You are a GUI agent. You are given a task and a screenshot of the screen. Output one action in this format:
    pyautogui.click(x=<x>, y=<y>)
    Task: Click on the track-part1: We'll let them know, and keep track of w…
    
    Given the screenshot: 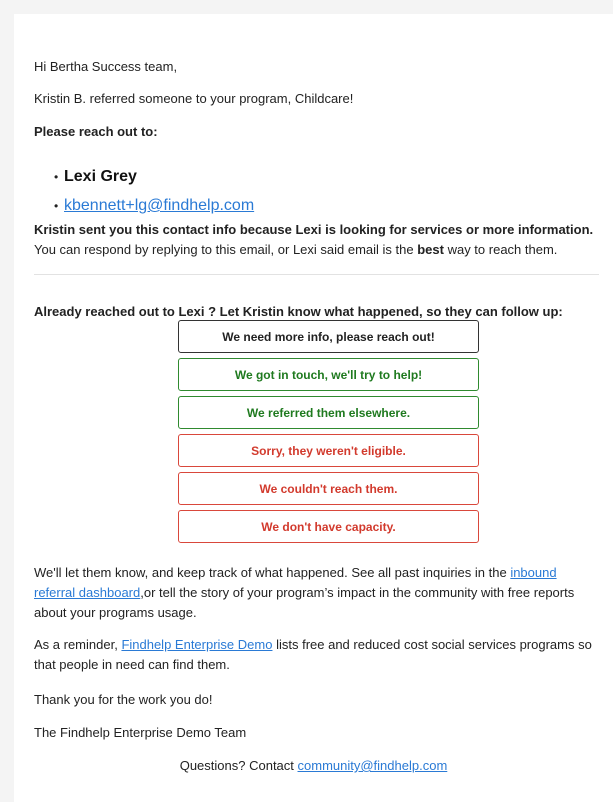 What is the action you would take?
    pyautogui.click(x=272, y=572)
    